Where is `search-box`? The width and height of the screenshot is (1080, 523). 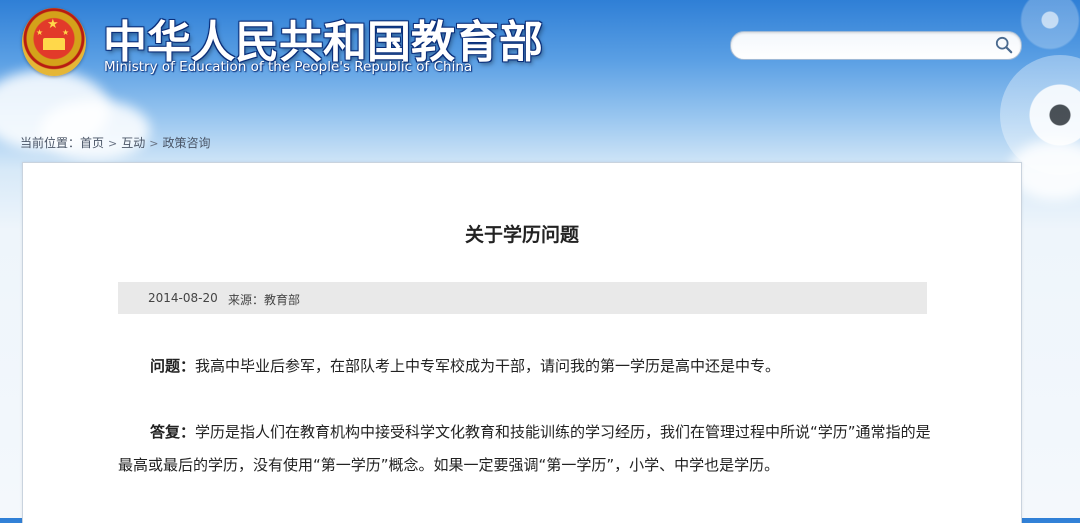
search-box is located at coordinates (876, 45).